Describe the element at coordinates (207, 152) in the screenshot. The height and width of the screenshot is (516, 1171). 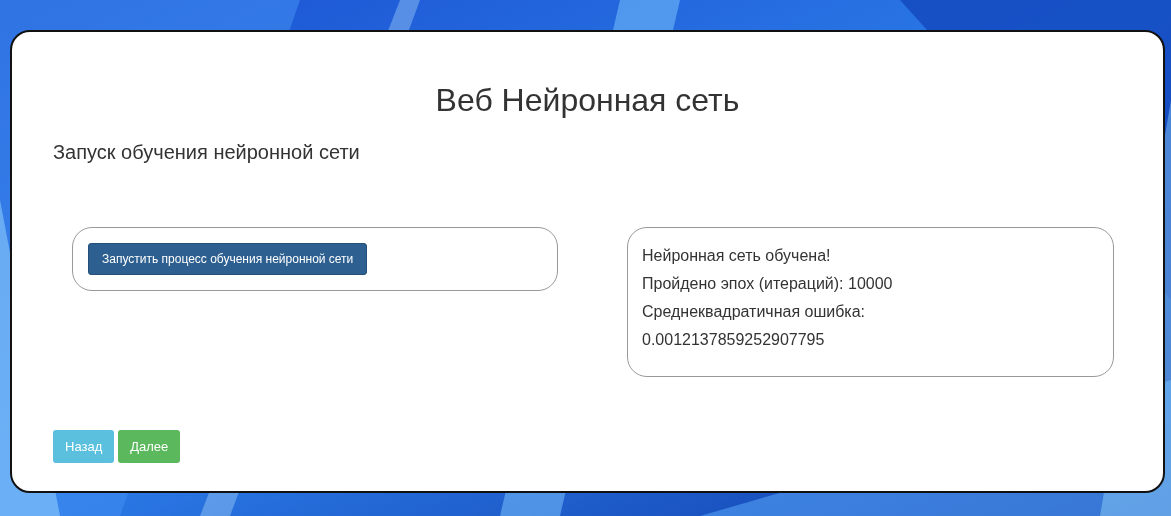
I see `section-heading: Запуск обучения нейронной сети` at that location.